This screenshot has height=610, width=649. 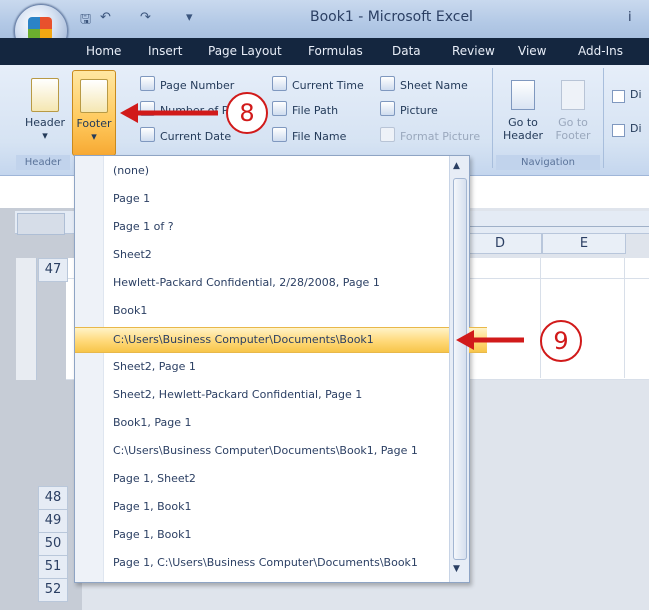 What do you see at coordinates (247, 113) in the screenshot?
I see `step-8-callout: 8` at bounding box center [247, 113].